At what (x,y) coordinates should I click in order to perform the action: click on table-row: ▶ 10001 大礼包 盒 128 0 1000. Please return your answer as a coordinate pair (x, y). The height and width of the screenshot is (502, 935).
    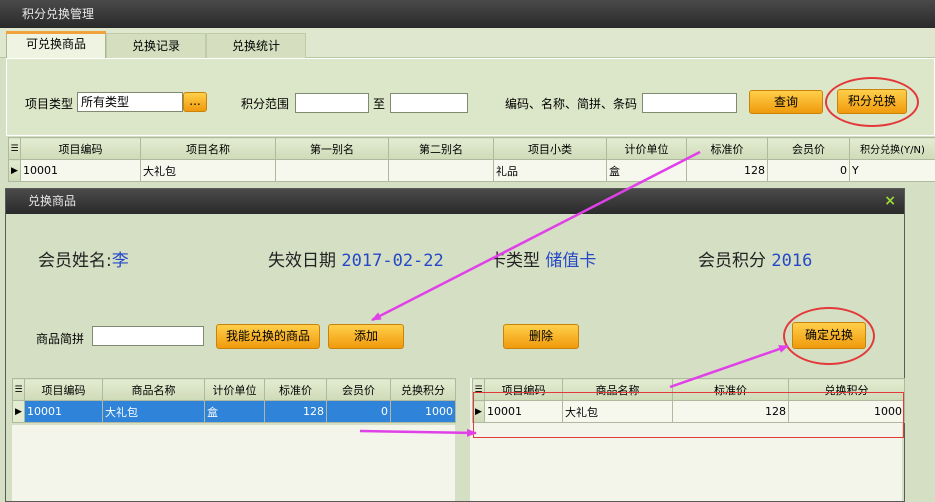
    Looking at the image, I should click on (234, 411).